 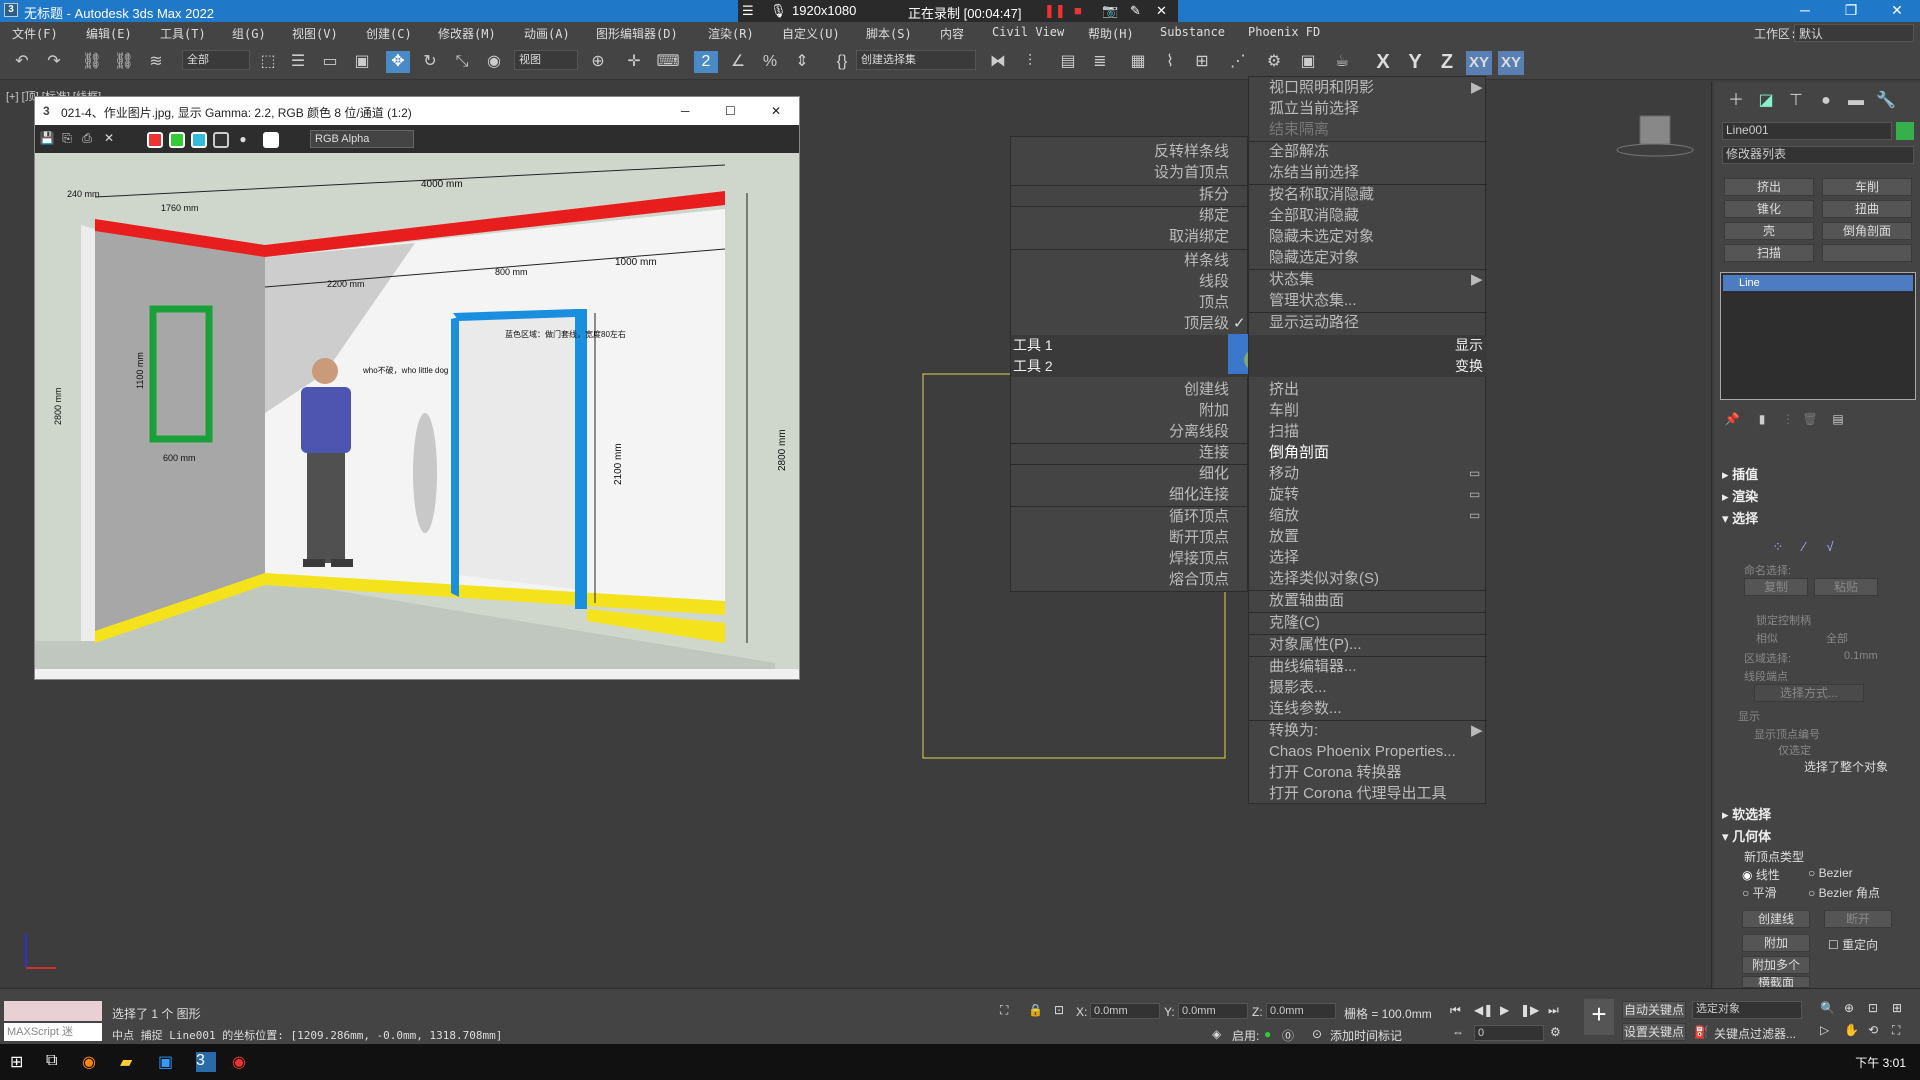 What do you see at coordinates (362, 62) in the screenshot?
I see `window-crossing-icon: ▣` at bounding box center [362, 62].